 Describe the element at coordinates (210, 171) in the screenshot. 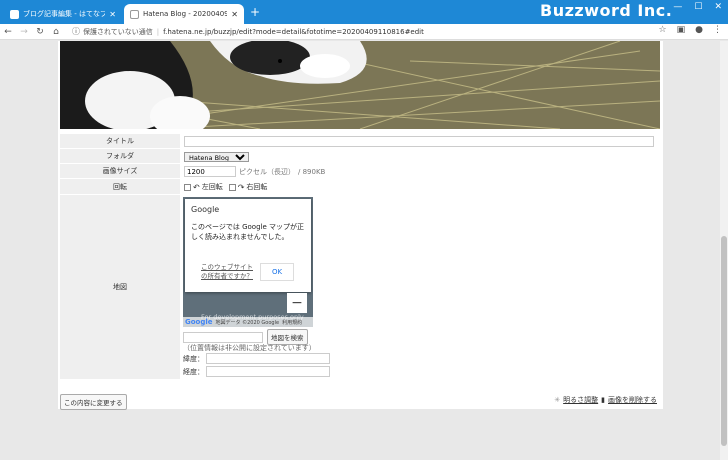

I see `size-input` at that location.